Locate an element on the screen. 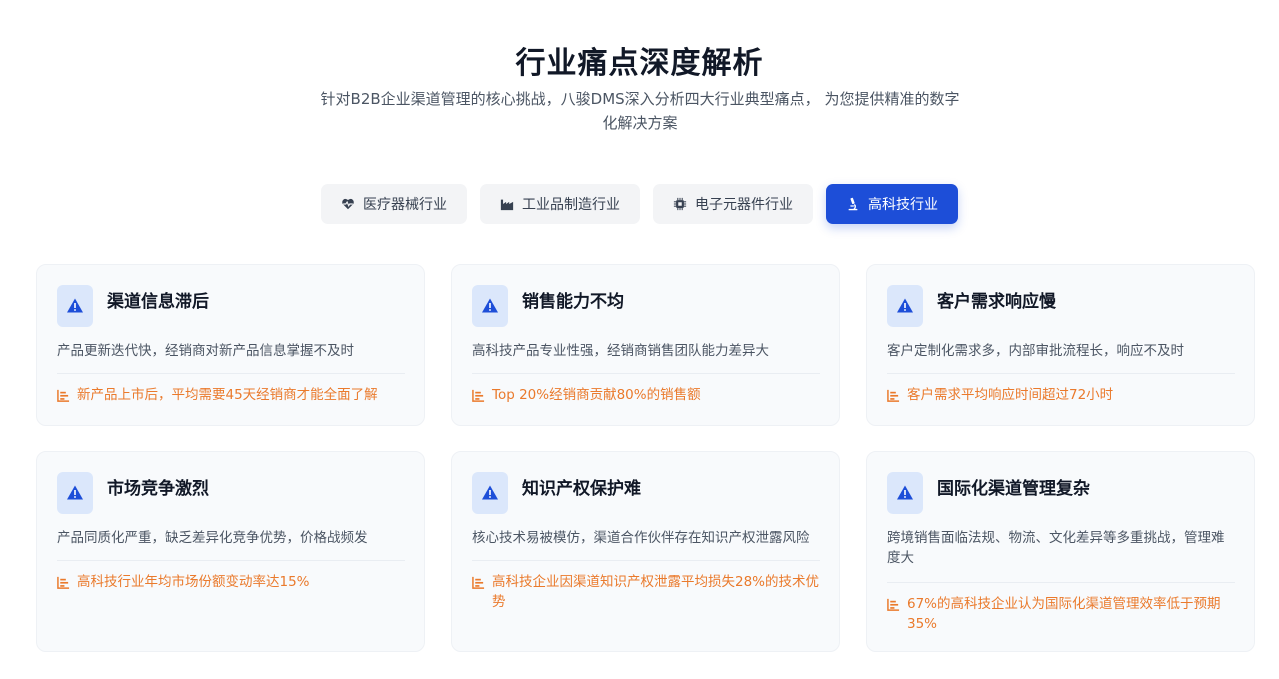 The width and height of the screenshot is (1279, 679). card-stat-text: 67%的高科技企业认为国际化渠道管理效率低于预期35% is located at coordinates (1064, 614).